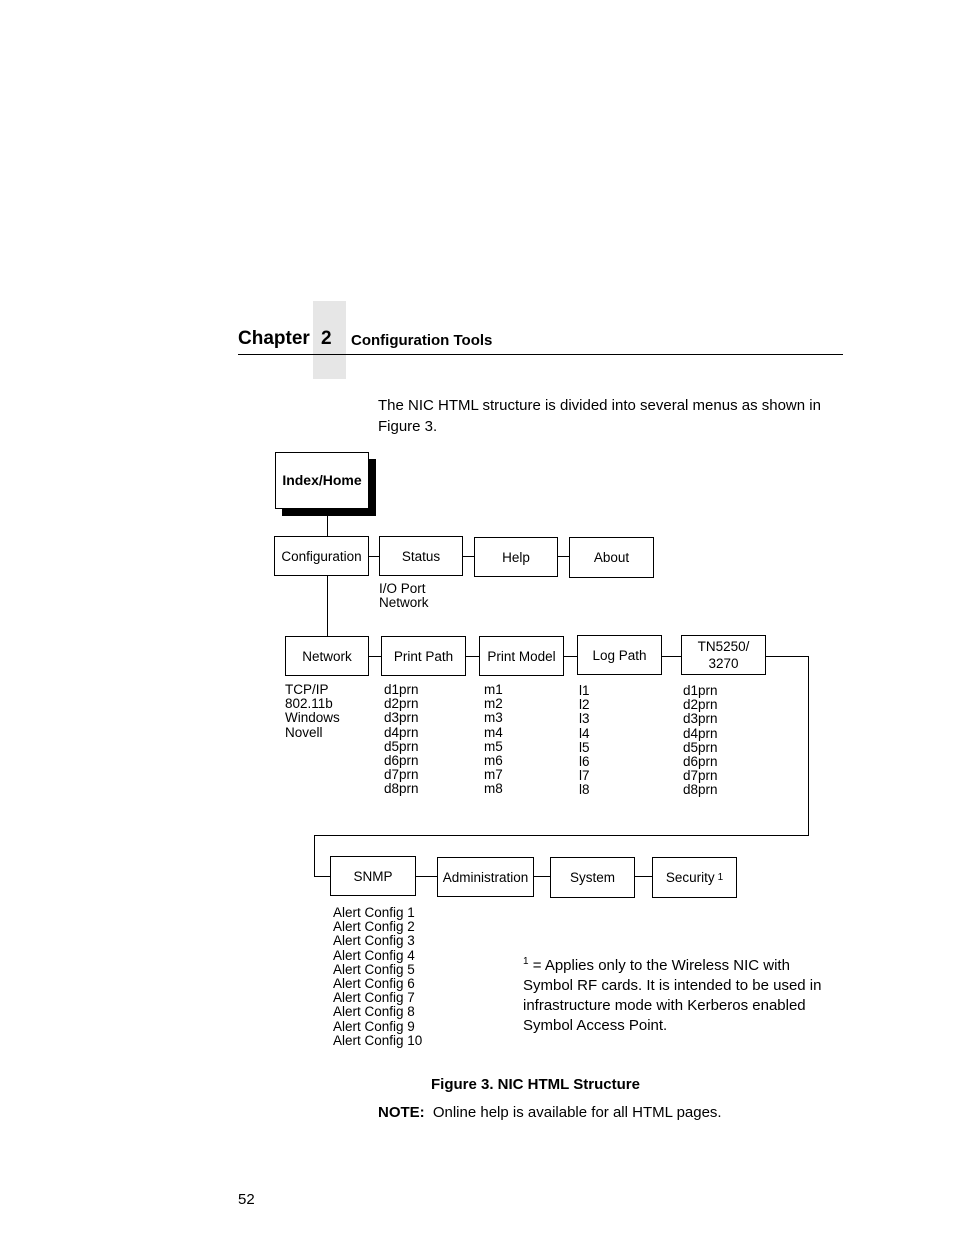 This screenshot has width=954, height=1235. I want to click on header-rule, so click(540, 354).